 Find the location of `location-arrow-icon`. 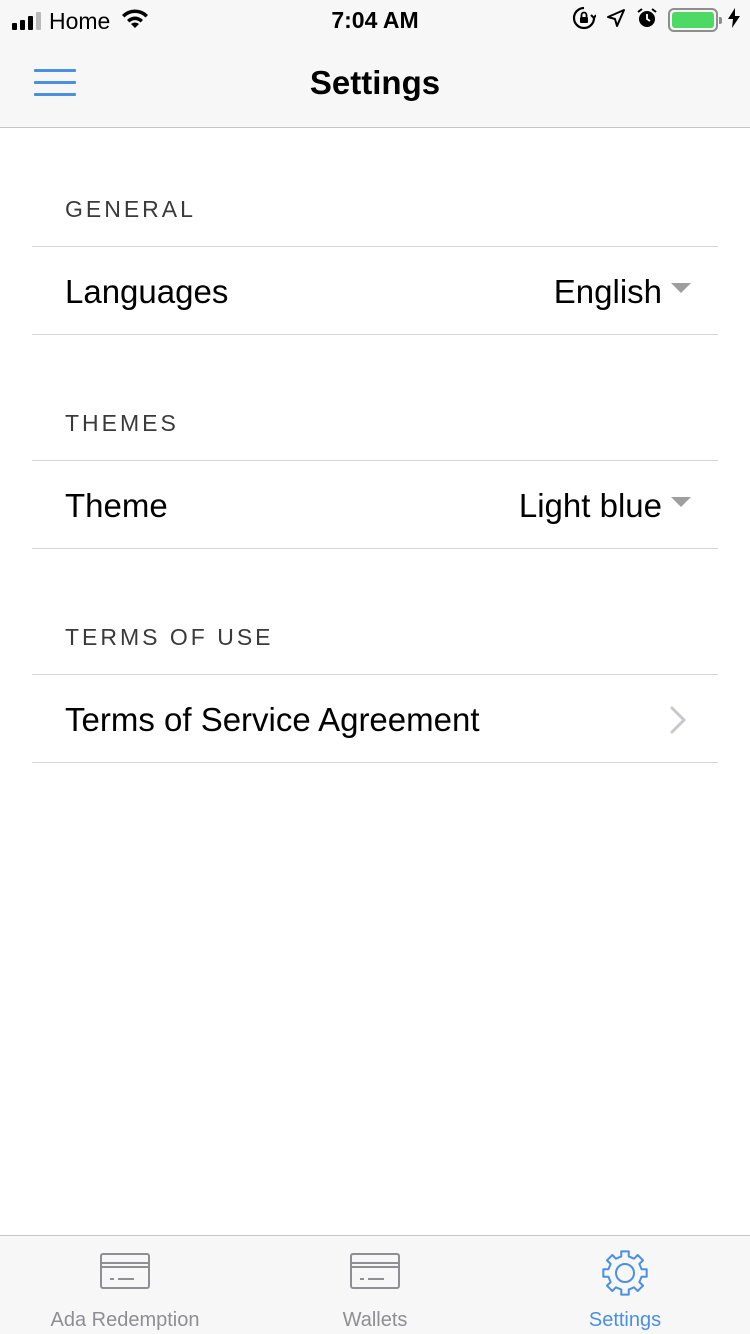

location-arrow-icon is located at coordinates (616, 20).